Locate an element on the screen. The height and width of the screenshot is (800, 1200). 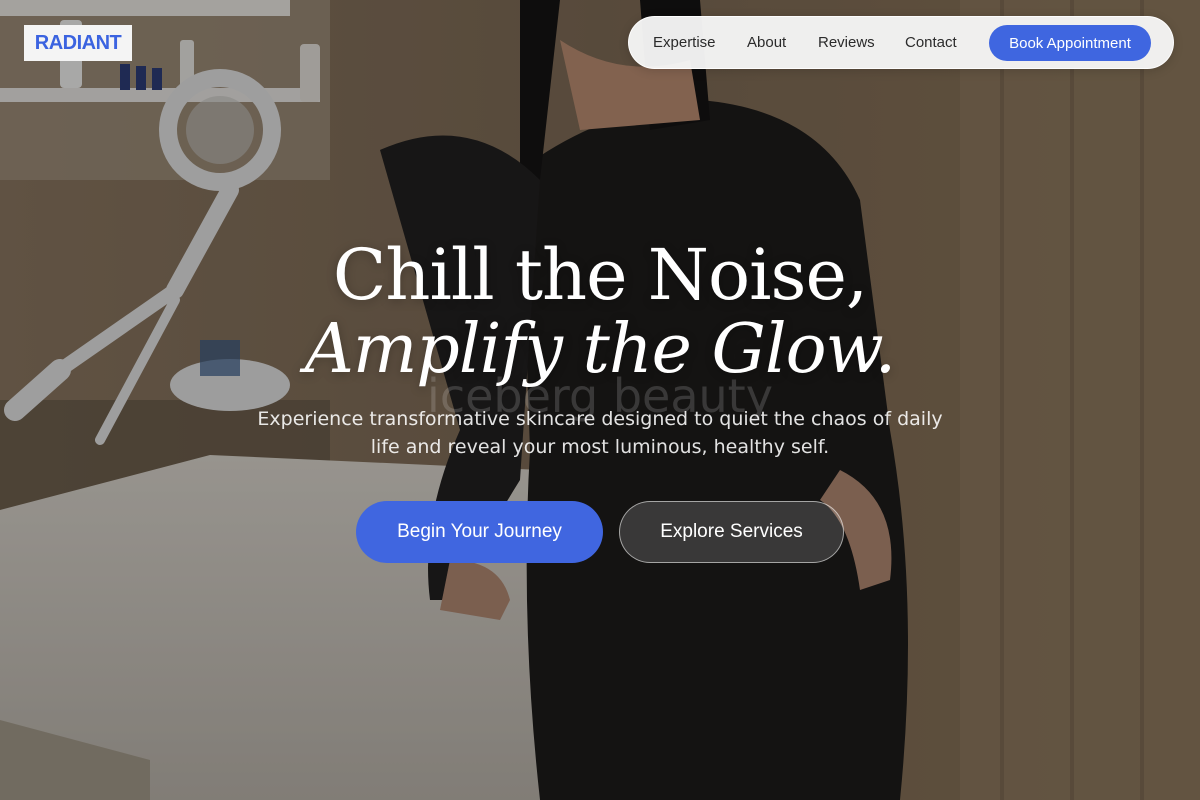
book-appointment-button: Book Appointment is located at coordinates (1070, 43).